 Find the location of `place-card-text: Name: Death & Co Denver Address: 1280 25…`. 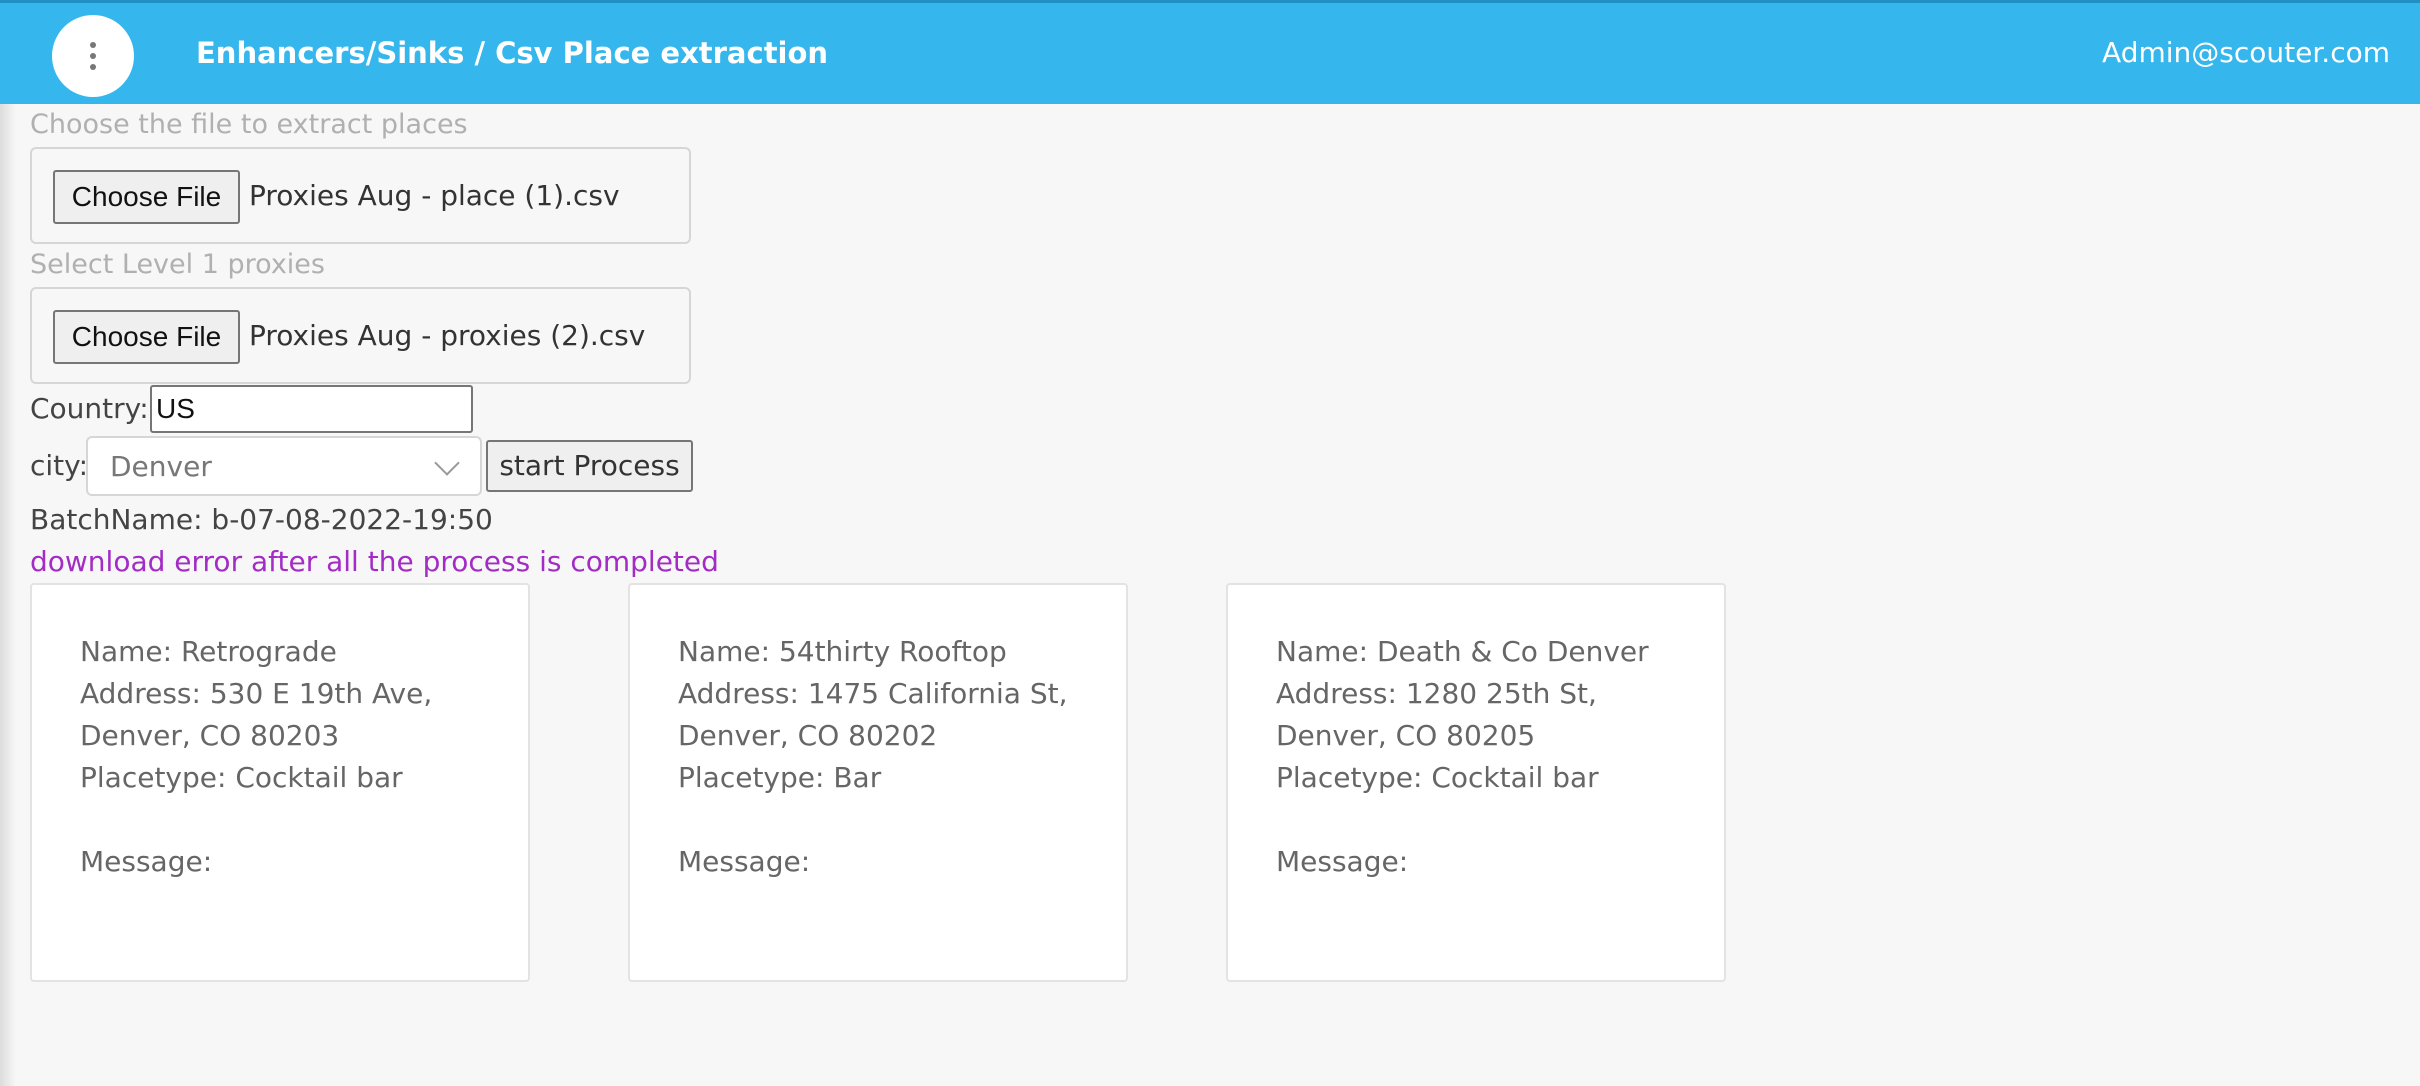

place-card-text: Name: Death & Co Denver Address: 1280 25… is located at coordinates (1486, 757).